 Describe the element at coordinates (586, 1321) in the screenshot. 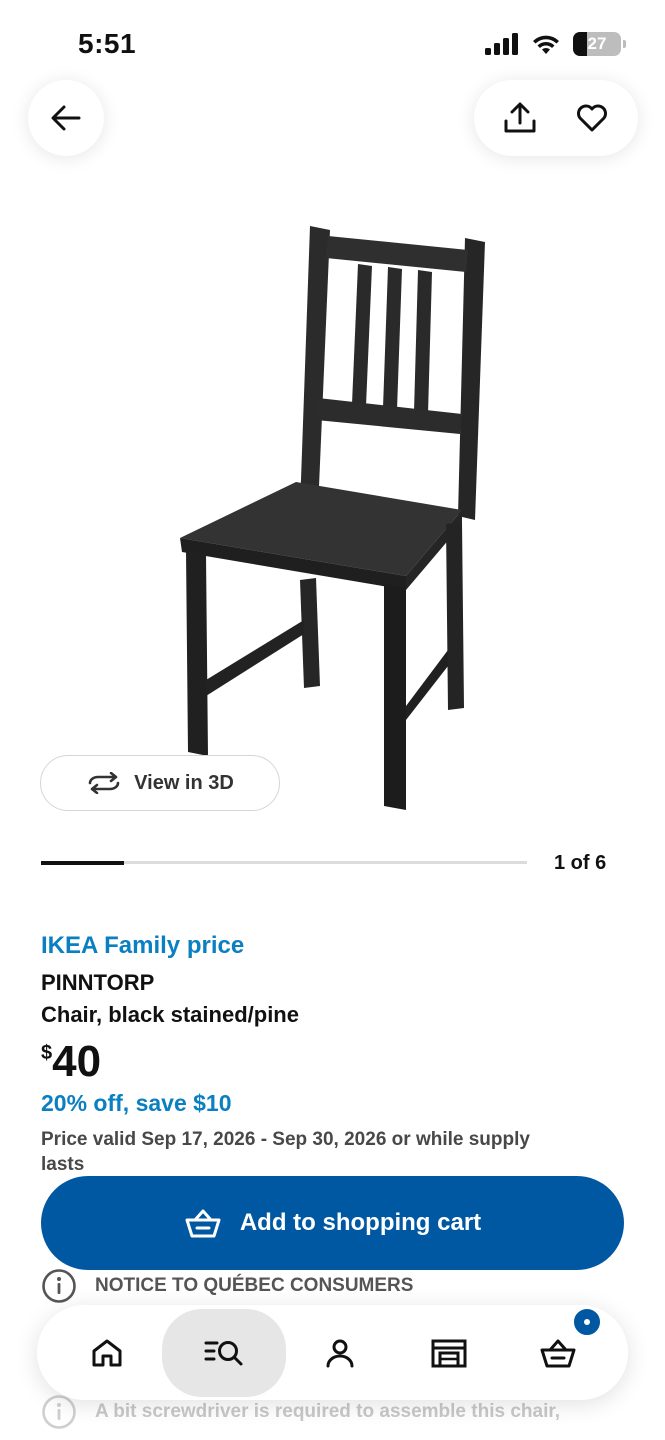

I see `cart-badge` at that location.